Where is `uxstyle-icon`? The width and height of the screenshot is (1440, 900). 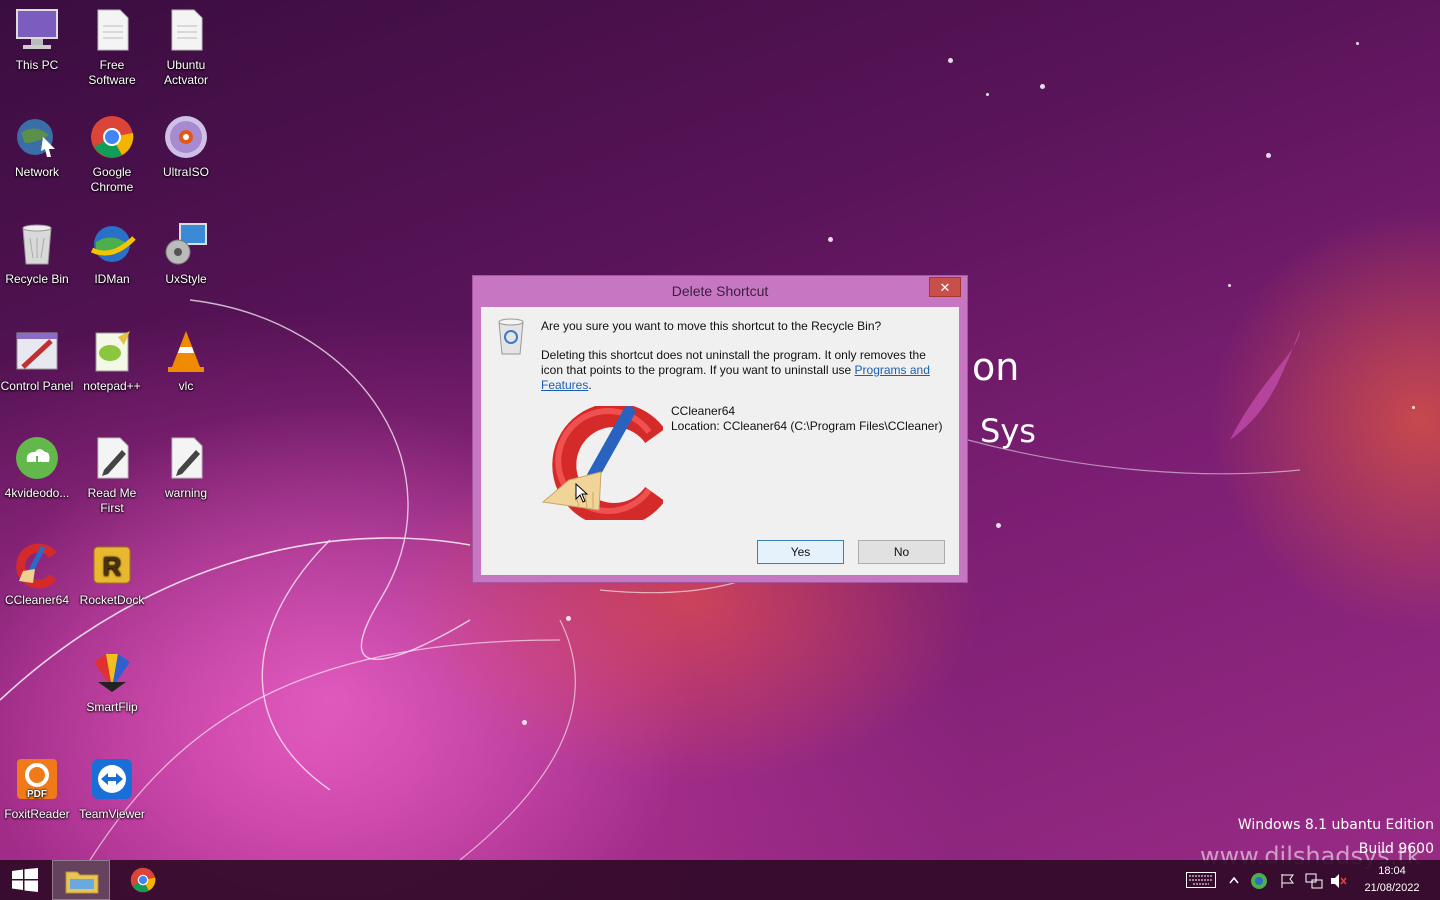
uxstyle-icon is located at coordinates (186, 244).